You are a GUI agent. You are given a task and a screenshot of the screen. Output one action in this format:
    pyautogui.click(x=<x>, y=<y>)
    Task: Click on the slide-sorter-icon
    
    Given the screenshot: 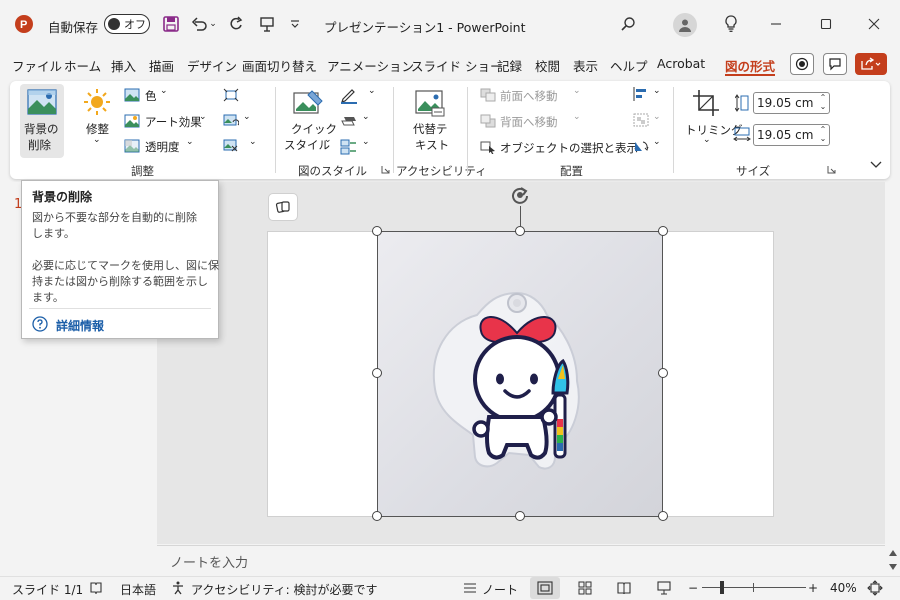 What is the action you would take?
    pyautogui.click(x=585, y=588)
    